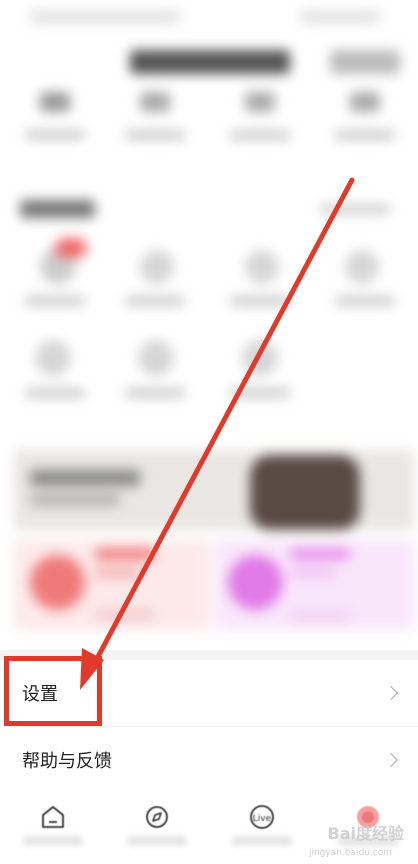  Describe the element at coordinates (53, 817) in the screenshot. I see `home-icon` at that location.